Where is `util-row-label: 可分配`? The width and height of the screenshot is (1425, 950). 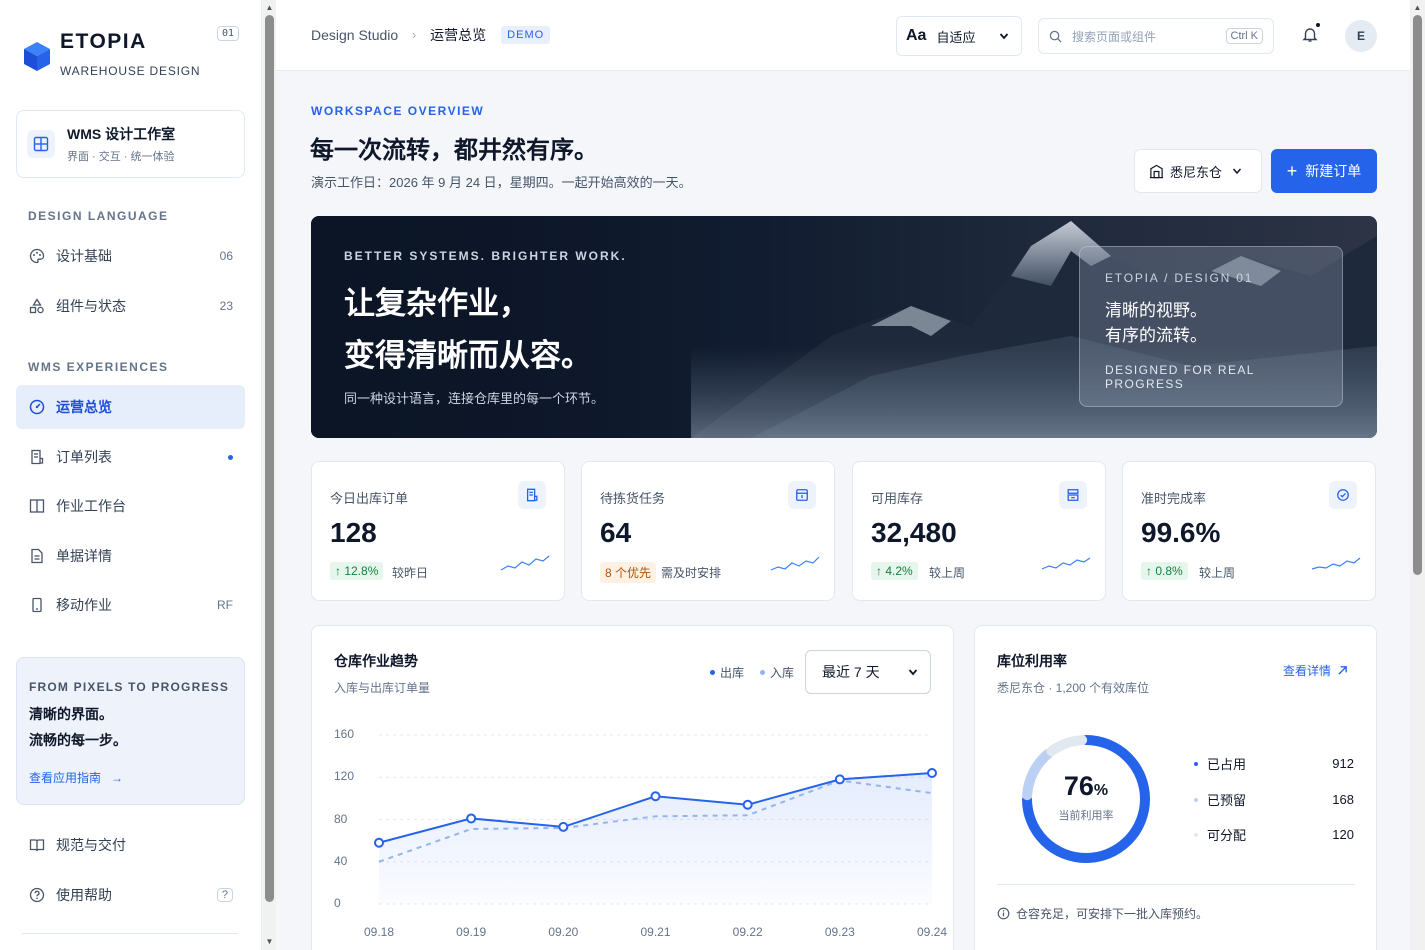 util-row-label: 可分配 is located at coordinates (1227, 835).